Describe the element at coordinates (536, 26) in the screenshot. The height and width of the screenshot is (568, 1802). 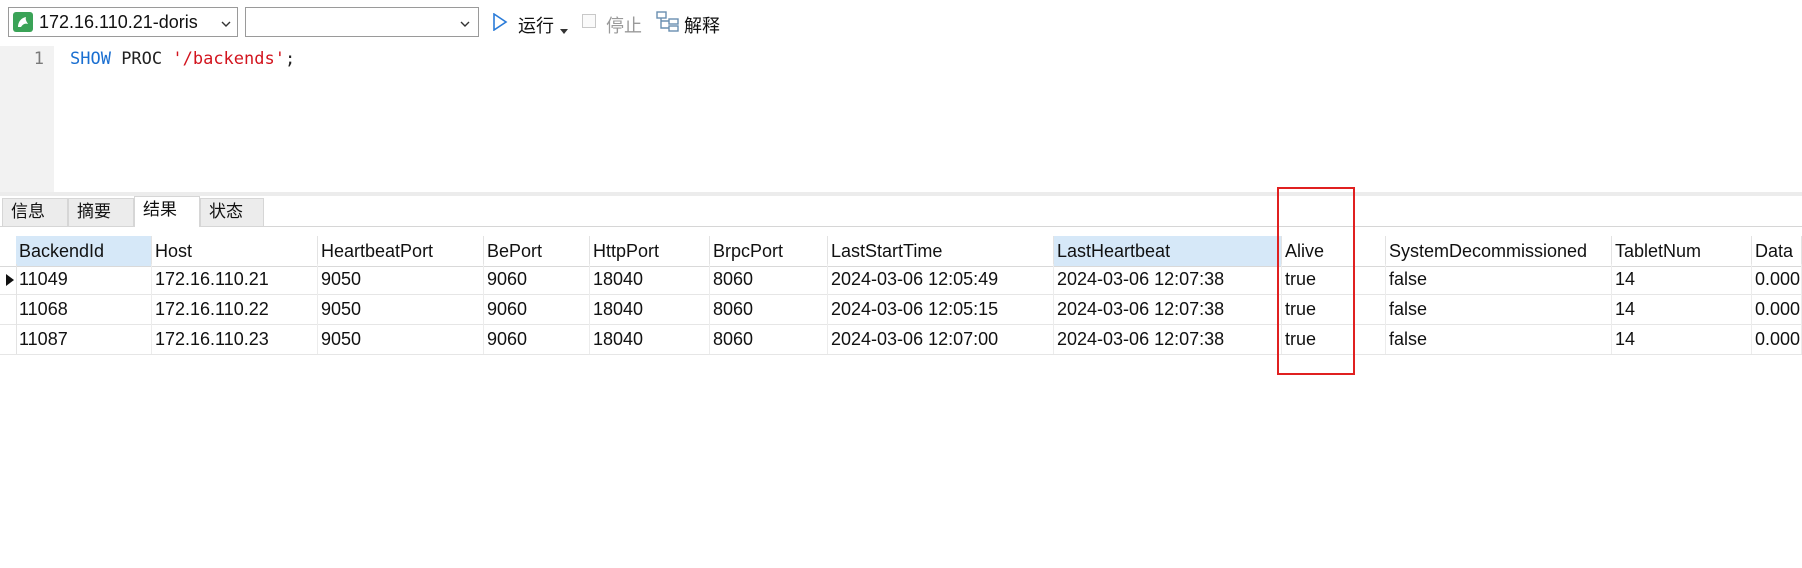
I see `run-label: 运行` at that location.